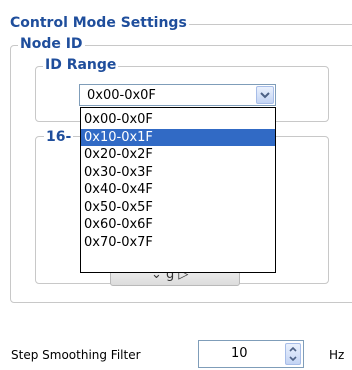 The height and width of the screenshot is (370, 352). I want to click on chevron-up-icon, so click(293, 349).